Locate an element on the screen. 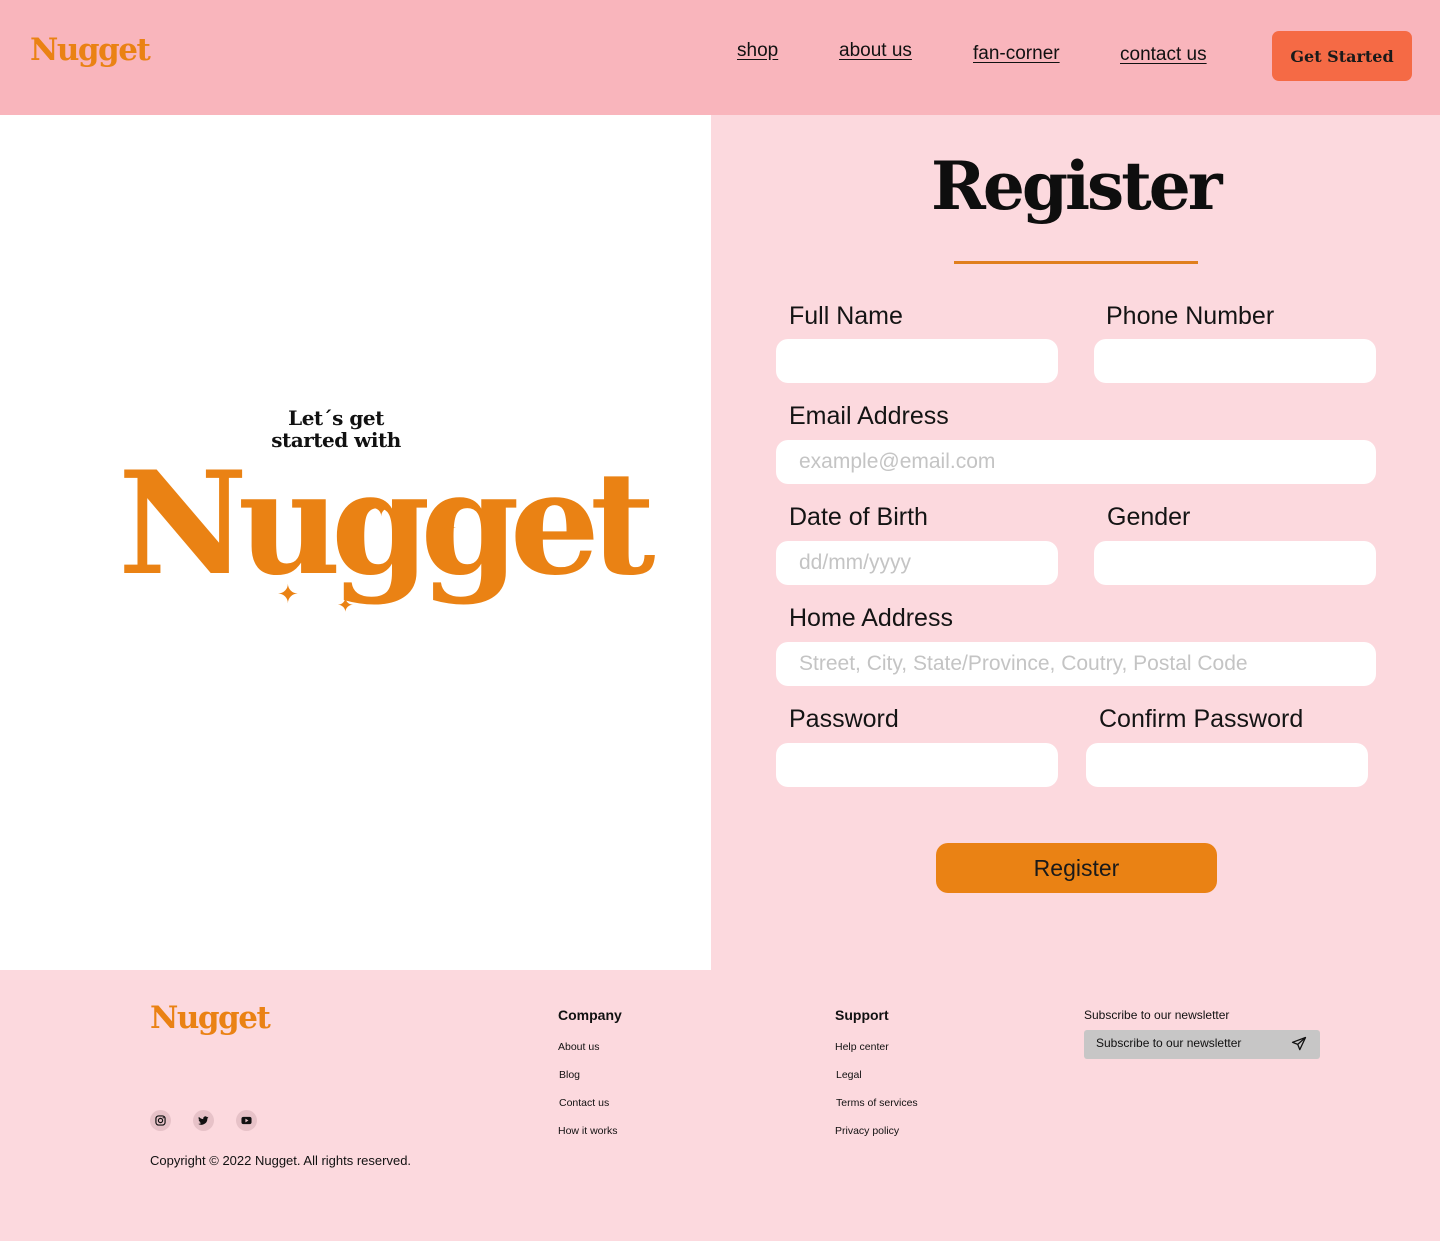 The height and width of the screenshot is (1241, 1440). footer-link-help-center: Help center is located at coordinates (862, 1047).